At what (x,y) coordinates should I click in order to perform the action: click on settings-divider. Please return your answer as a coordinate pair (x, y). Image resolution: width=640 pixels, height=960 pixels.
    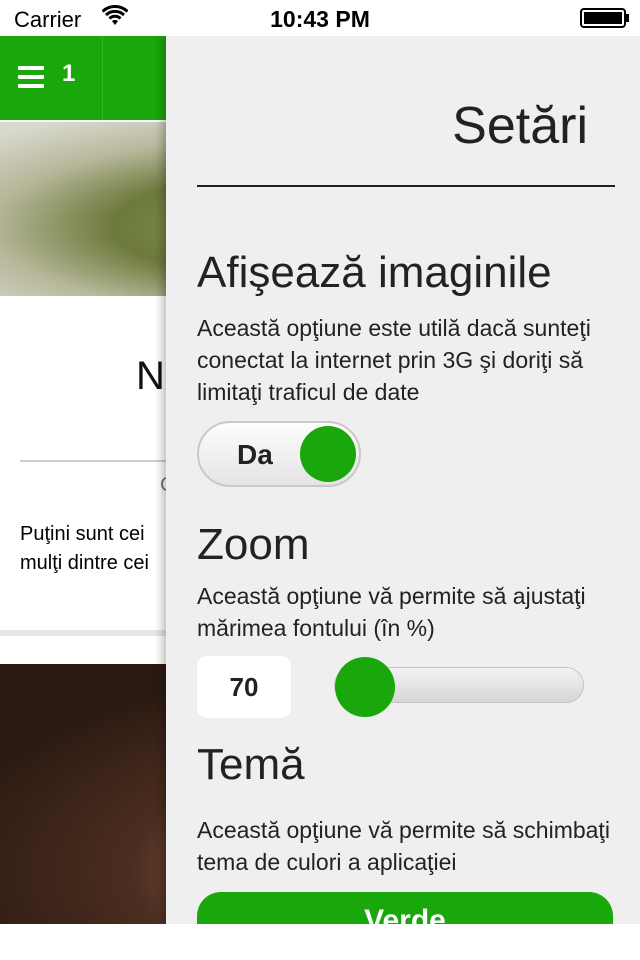
    Looking at the image, I should click on (406, 186).